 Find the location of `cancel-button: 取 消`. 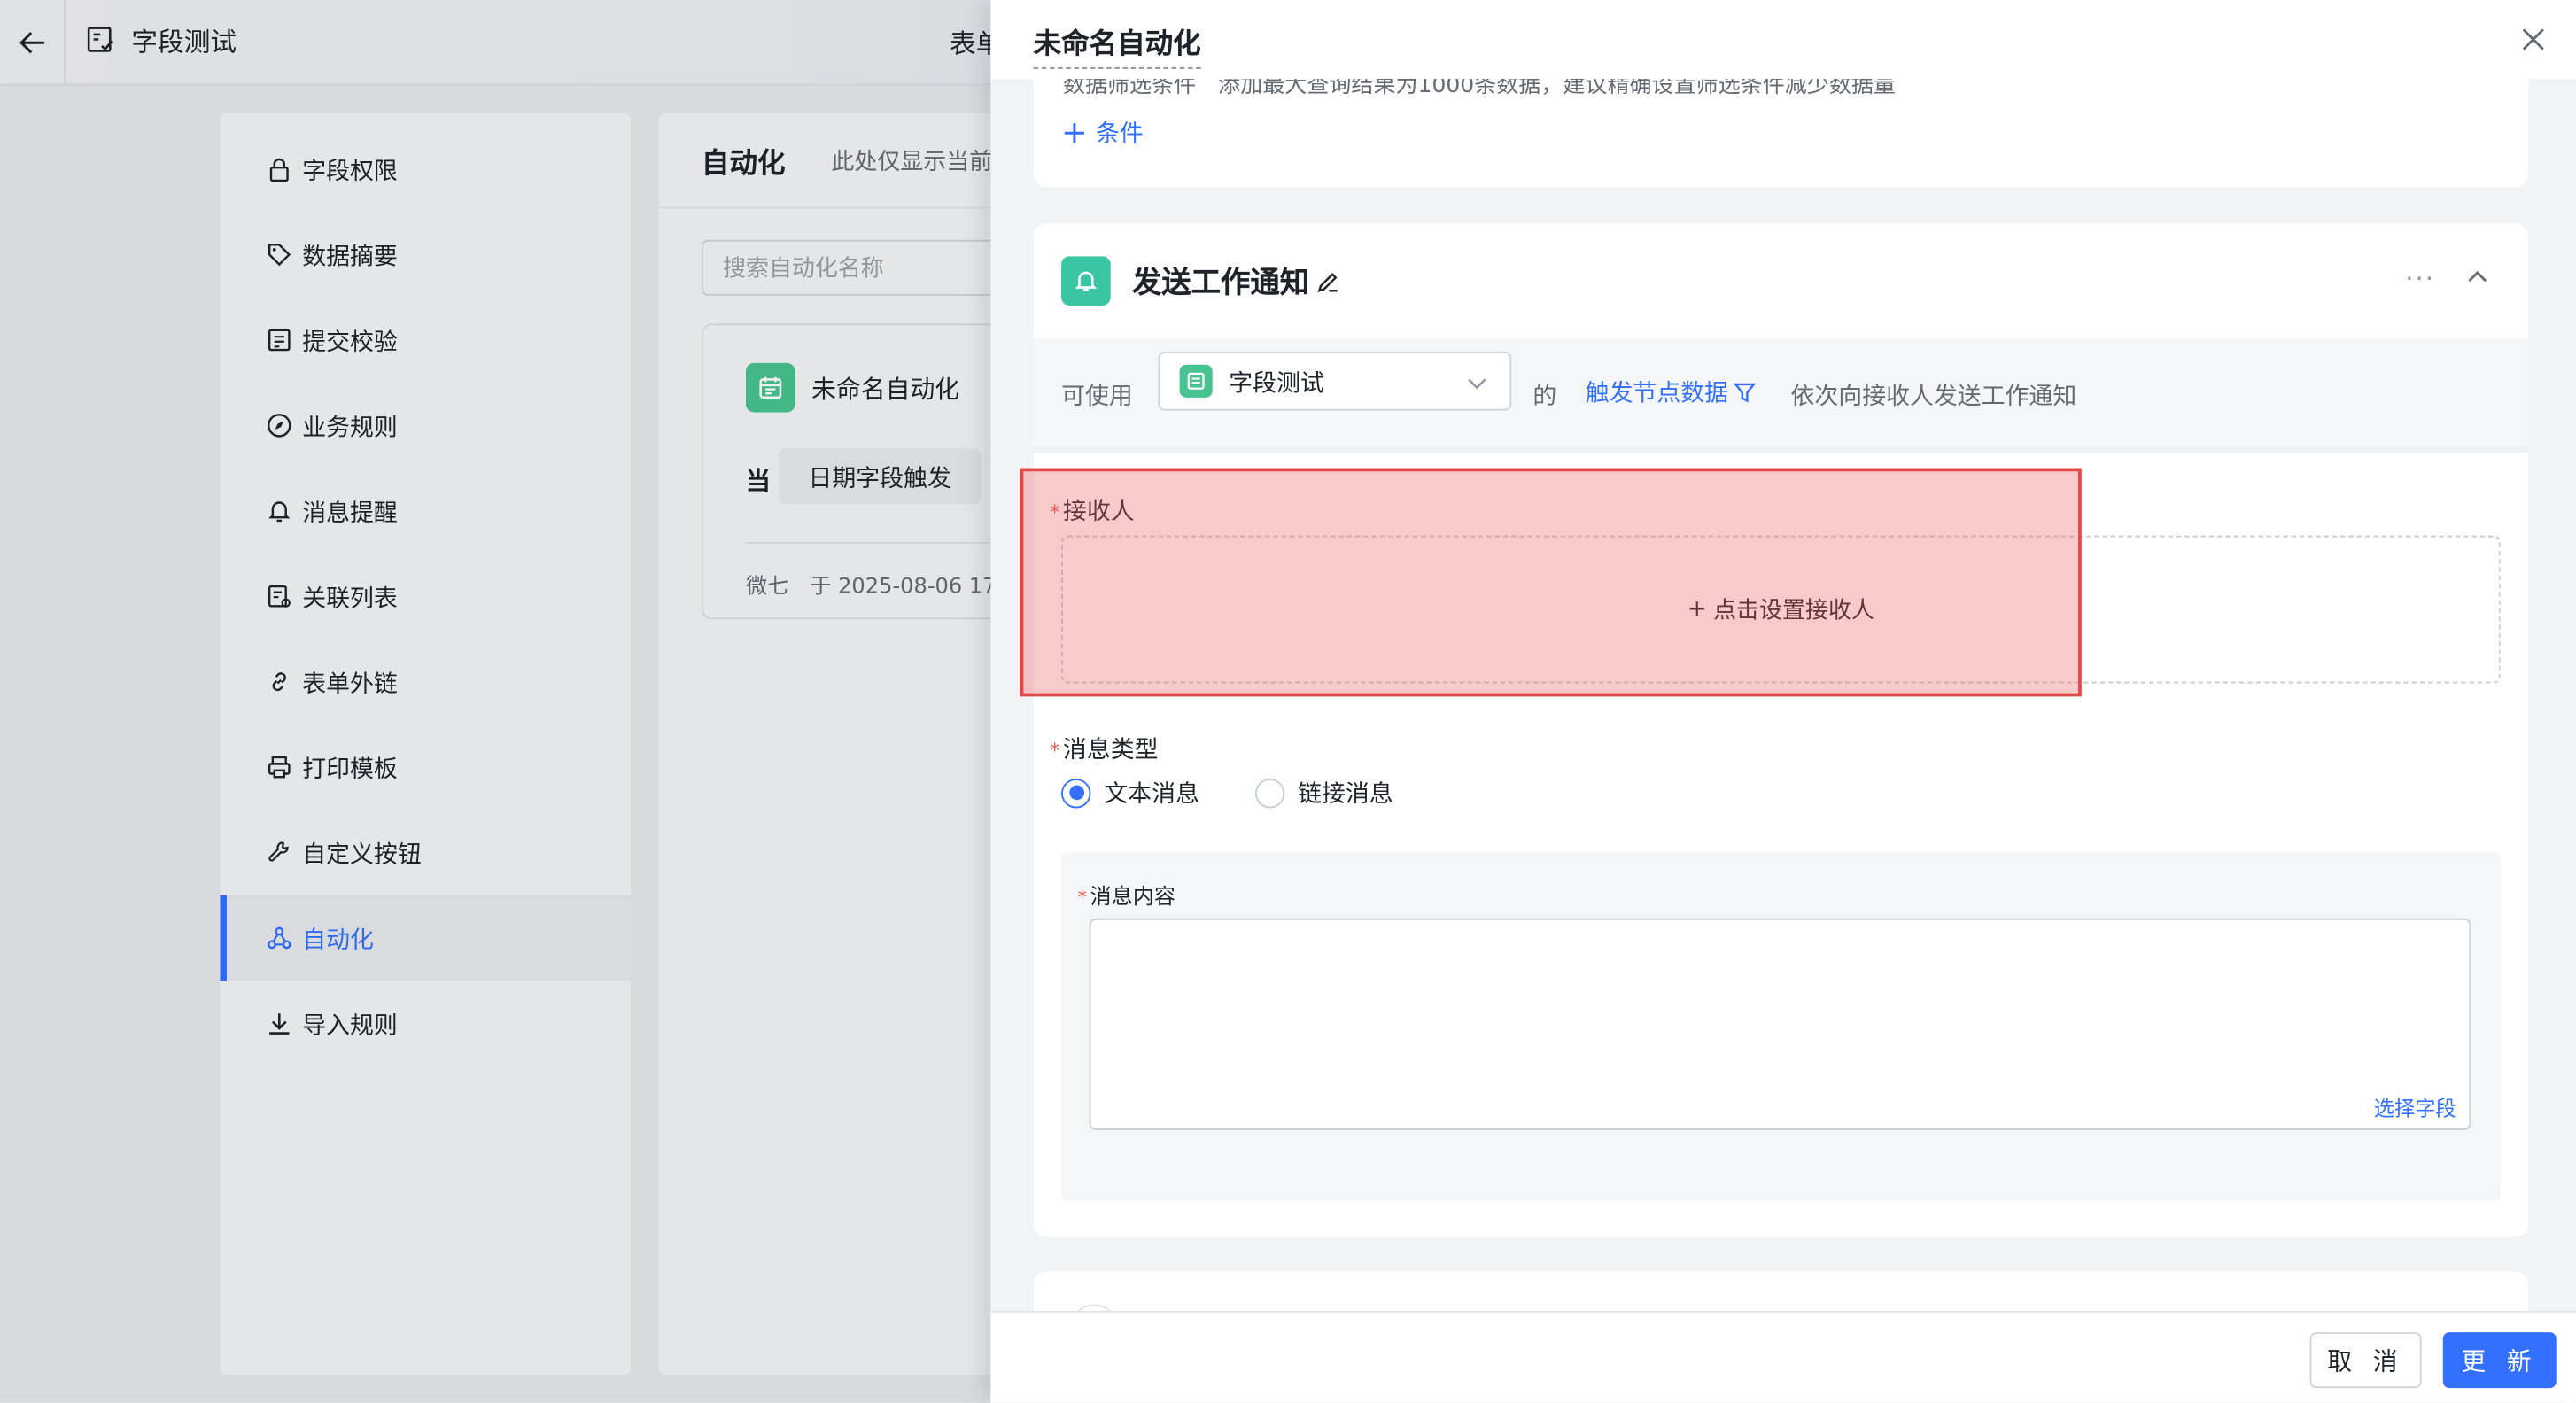

cancel-button: 取 消 is located at coordinates (2365, 1360).